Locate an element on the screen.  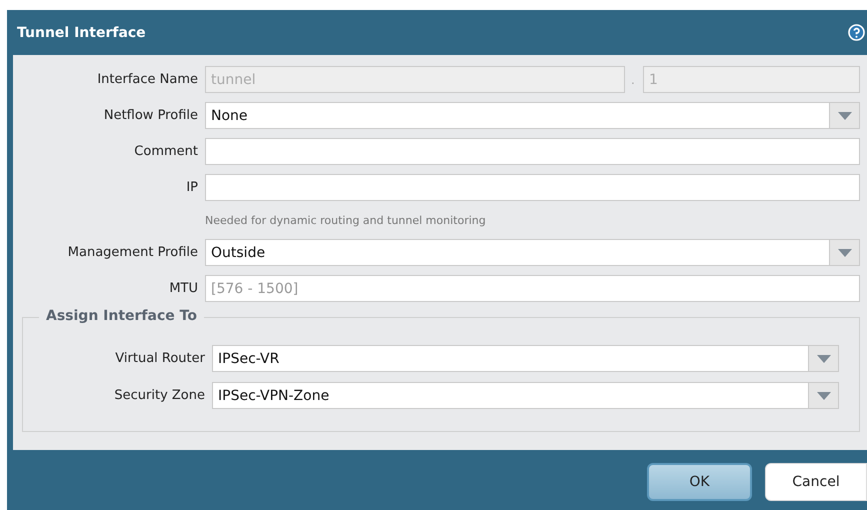
field-label: Management Profile is located at coordinates (132, 252).